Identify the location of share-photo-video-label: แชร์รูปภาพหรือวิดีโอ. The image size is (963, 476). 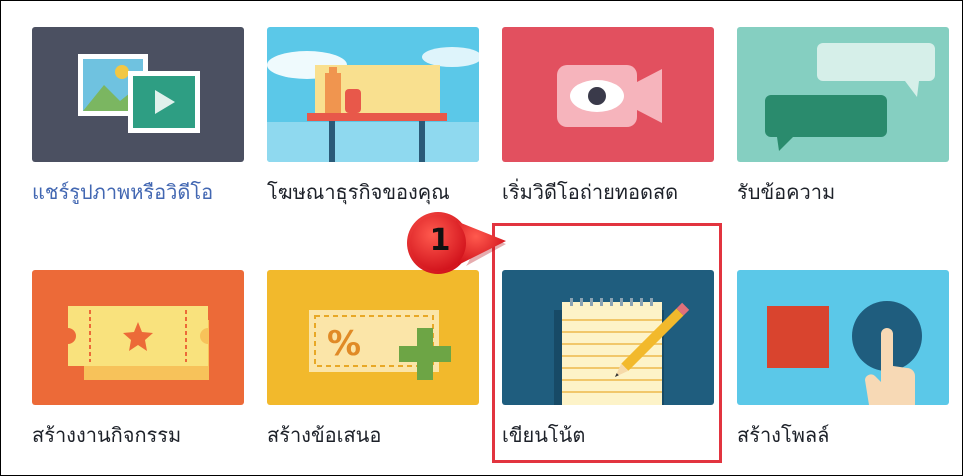
(144, 192).